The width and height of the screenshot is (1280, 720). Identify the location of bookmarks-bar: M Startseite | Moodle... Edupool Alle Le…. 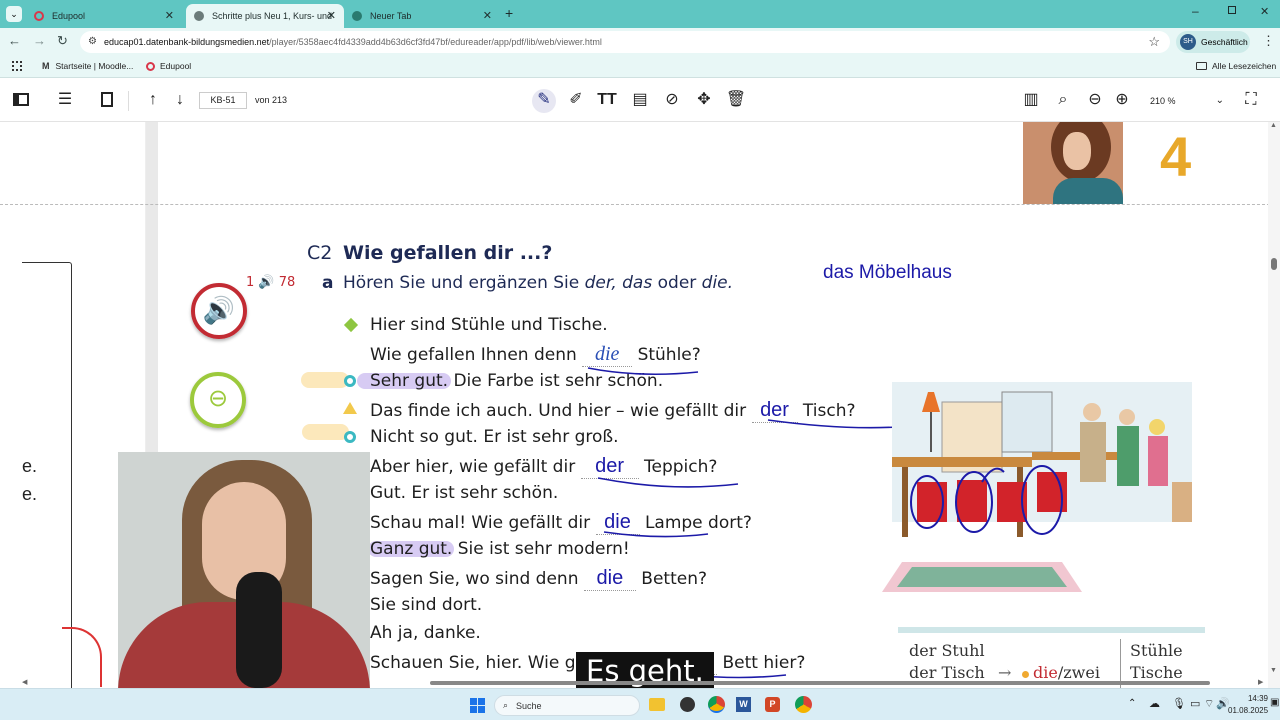
(640, 67).